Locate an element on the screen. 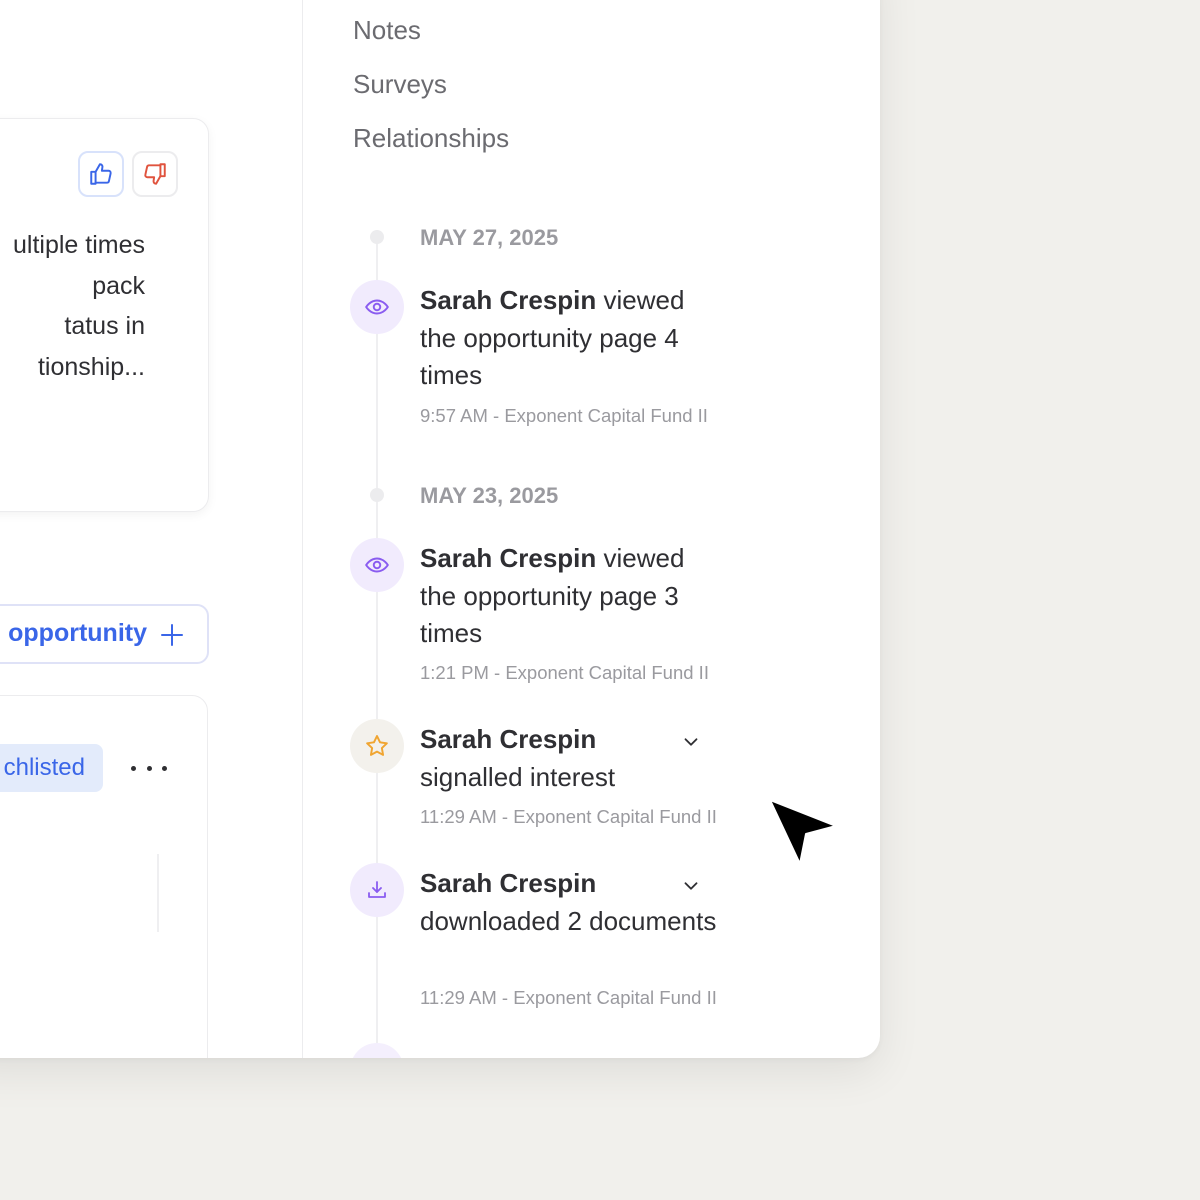 This screenshot has width=1200, height=1200. timeline-line is located at coordinates (377, 647).